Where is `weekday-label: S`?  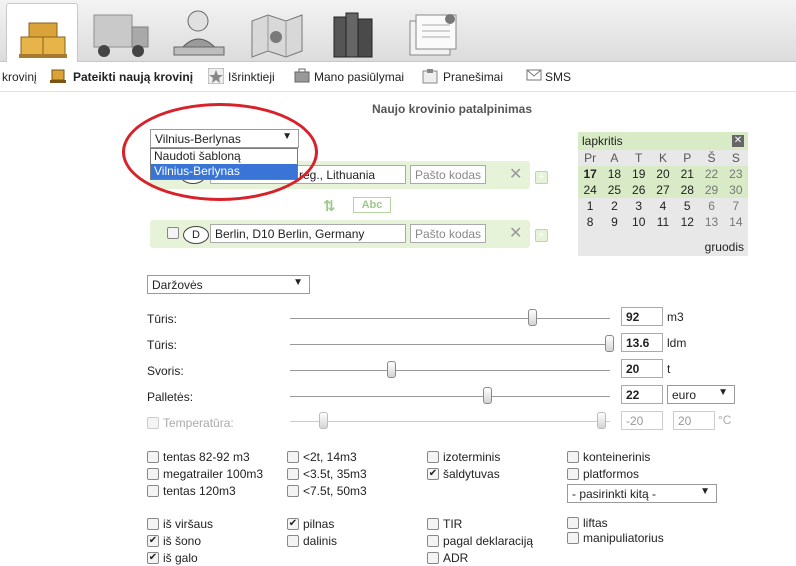
weekday-label: S is located at coordinates (735, 158).